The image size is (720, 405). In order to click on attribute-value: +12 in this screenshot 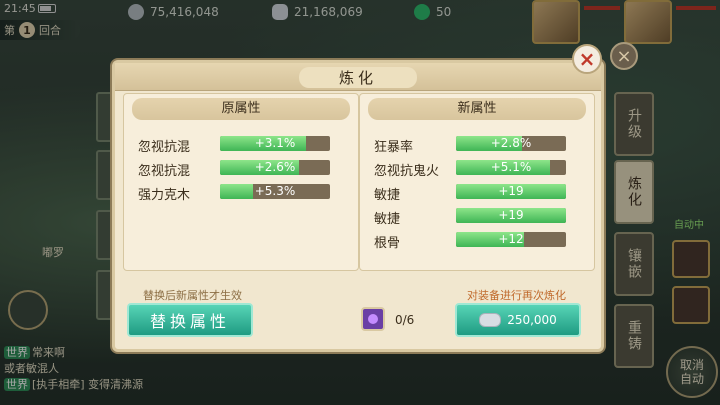, I will do `click(511, 239)`.